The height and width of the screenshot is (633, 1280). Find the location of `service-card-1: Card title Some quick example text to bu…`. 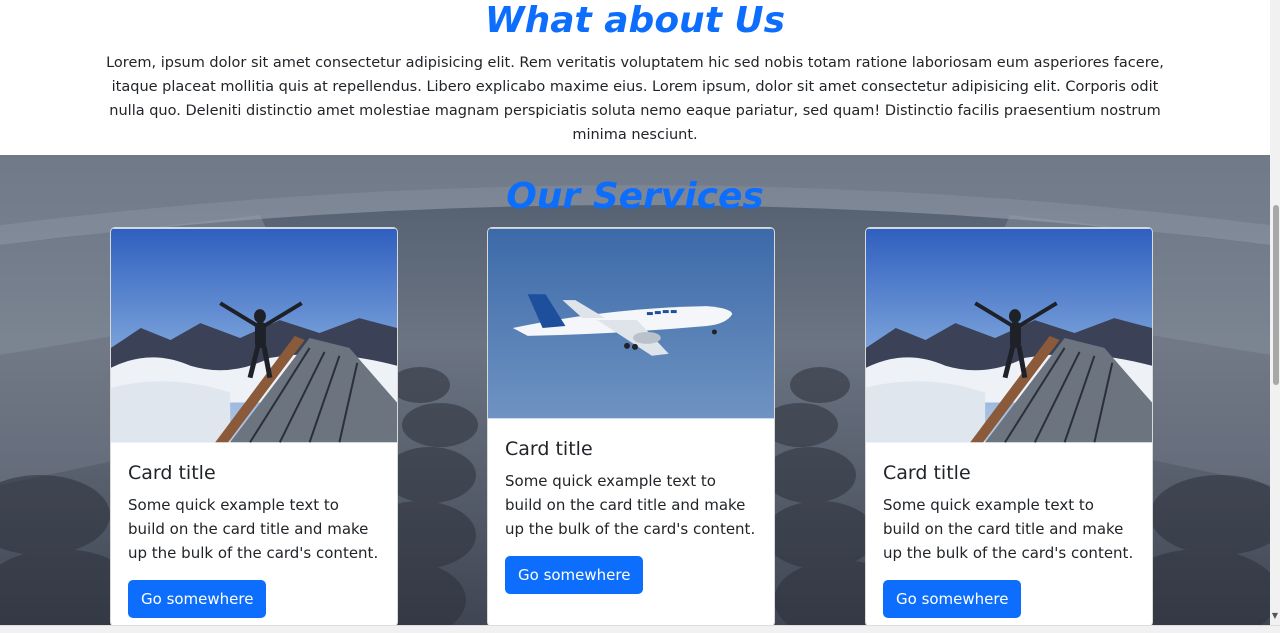

service-card-1: Card title Some quick example text to bu… is located at coordinates (254, 426).